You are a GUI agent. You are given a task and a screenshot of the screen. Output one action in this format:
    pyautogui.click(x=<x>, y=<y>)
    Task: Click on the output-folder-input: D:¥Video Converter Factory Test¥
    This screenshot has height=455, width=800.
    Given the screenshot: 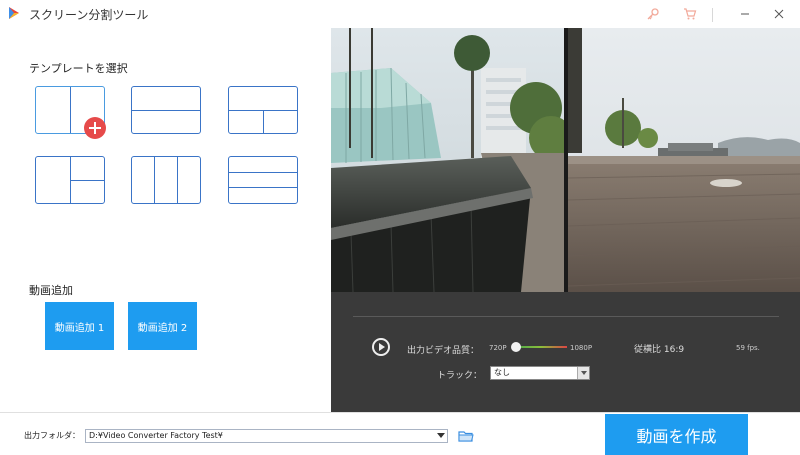 What is the action you would take?
    pyautogui.click(x=266, y=436)
    